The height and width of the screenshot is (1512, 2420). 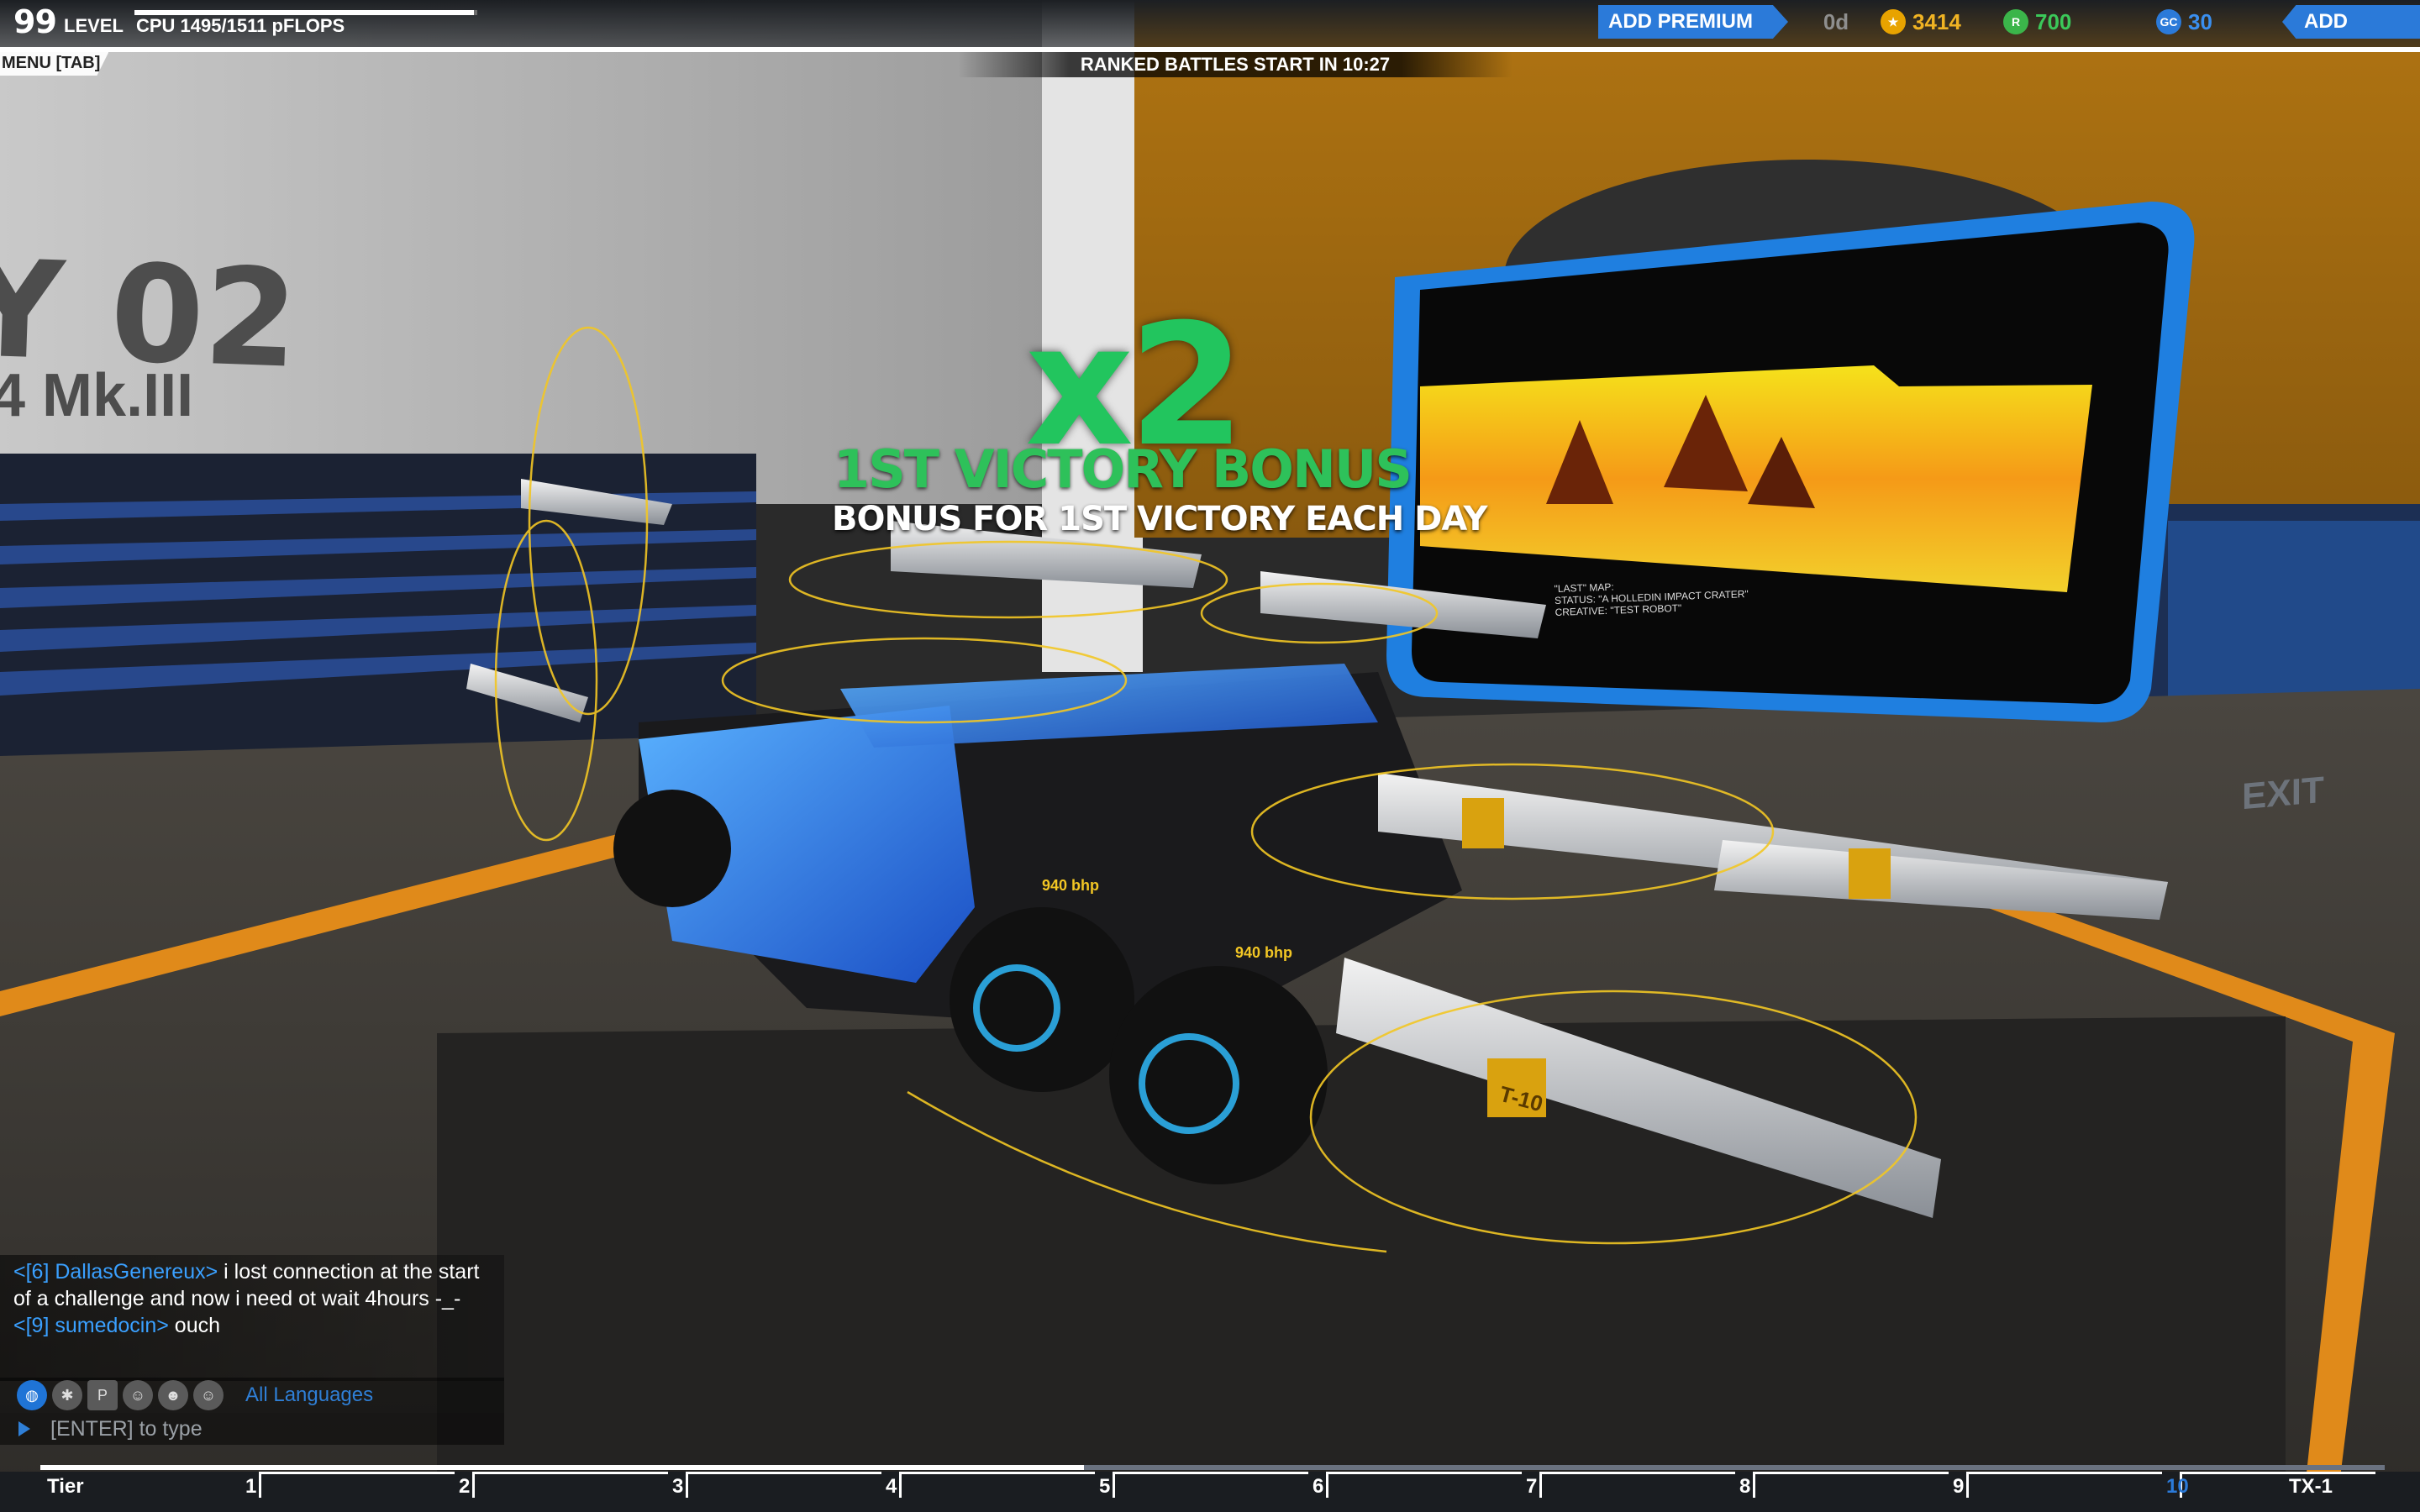 What do you see at coordinates (2053, 21) in the screenshot?
I see `robits-value: 700` at bounding box center [2053, 21].